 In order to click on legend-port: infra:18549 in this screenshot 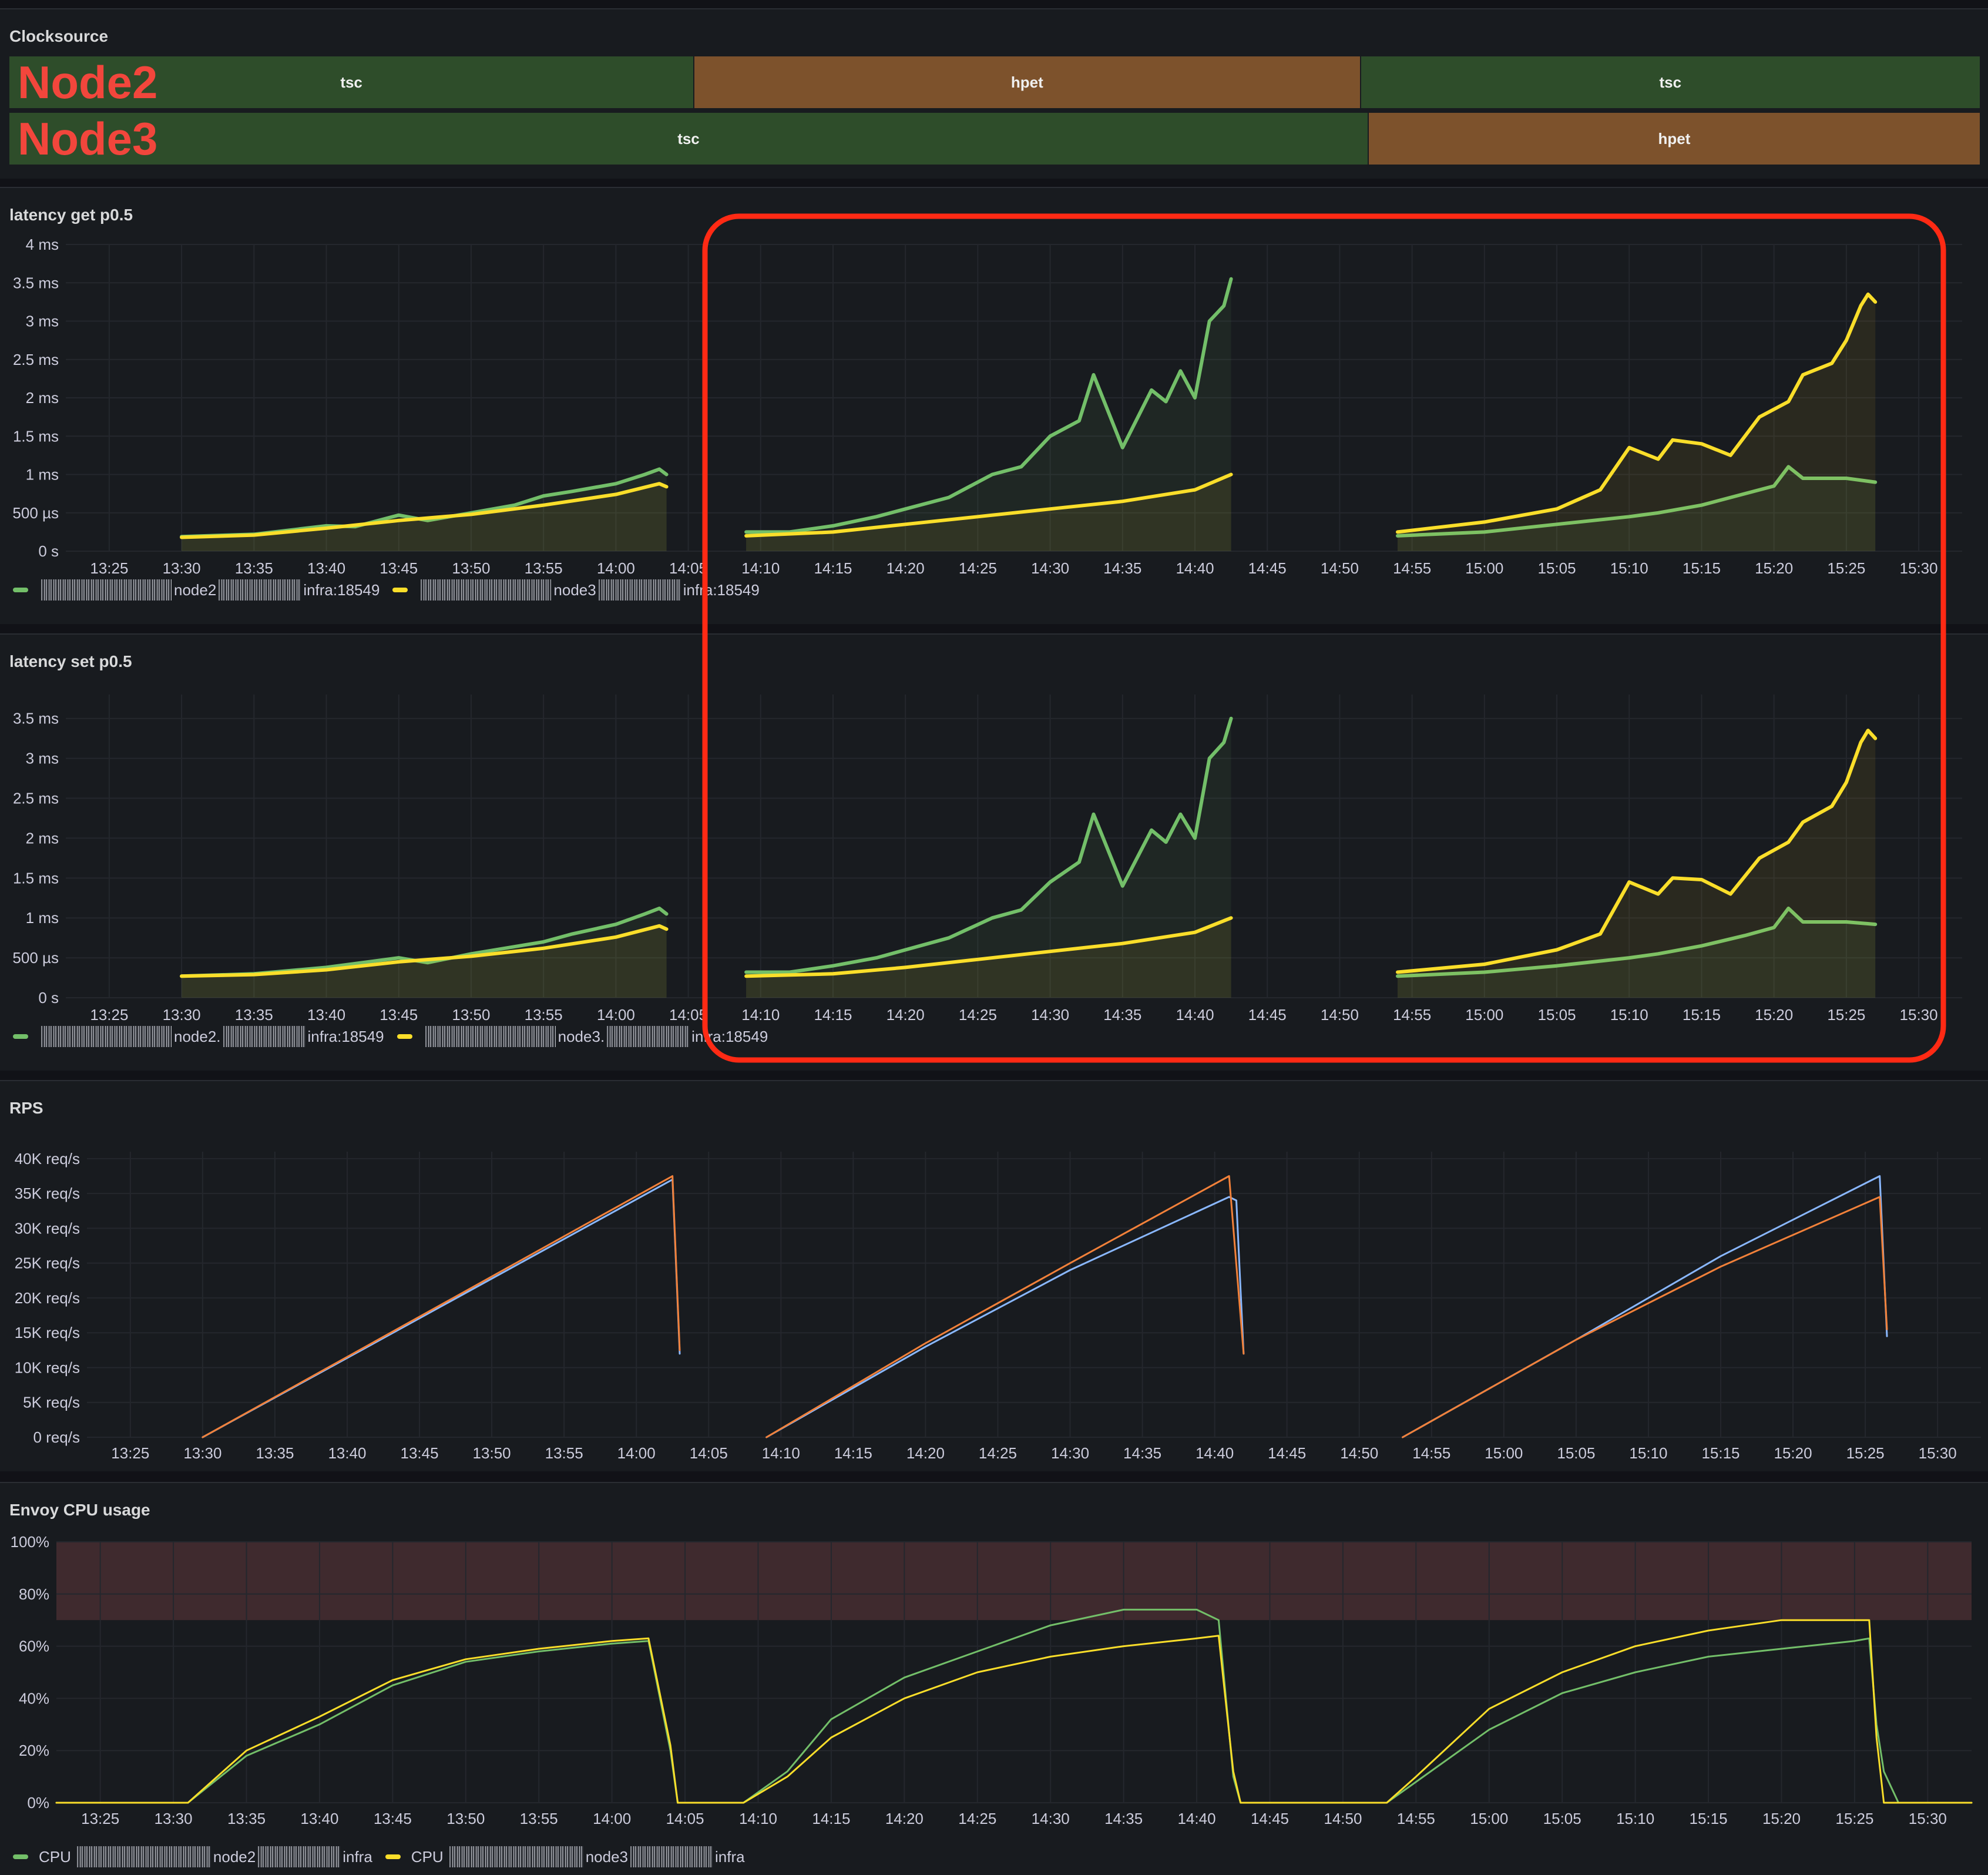, I will do `click(345, 1036)`.